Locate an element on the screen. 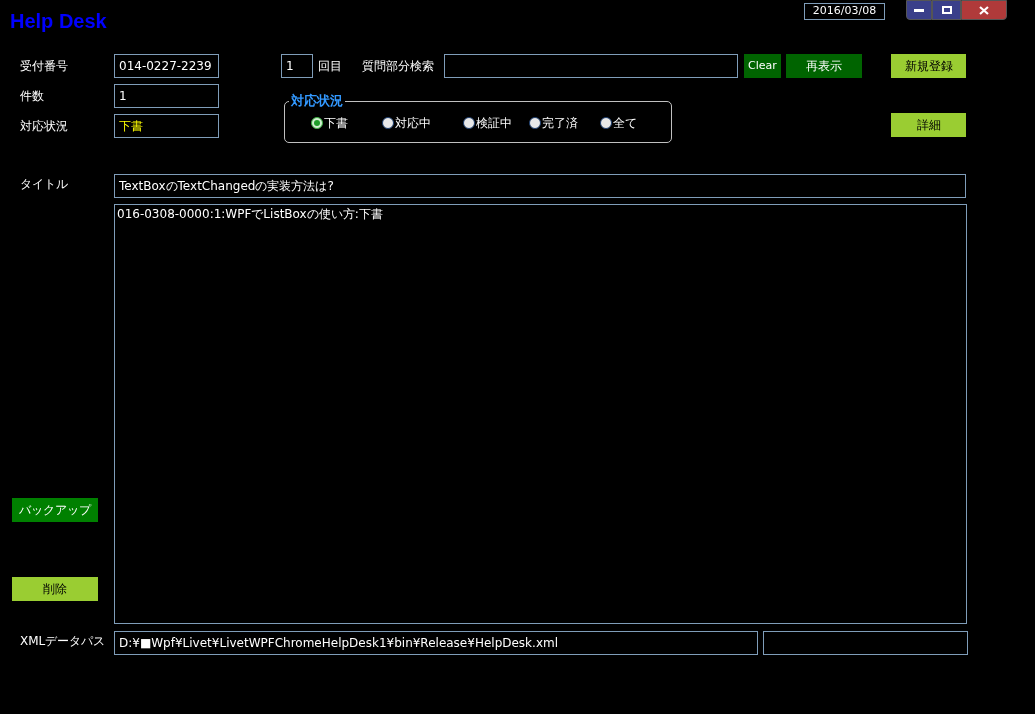 The image size is (1035, 714). text-field: 014-0227-2239 is located at coordinates (166, 66).